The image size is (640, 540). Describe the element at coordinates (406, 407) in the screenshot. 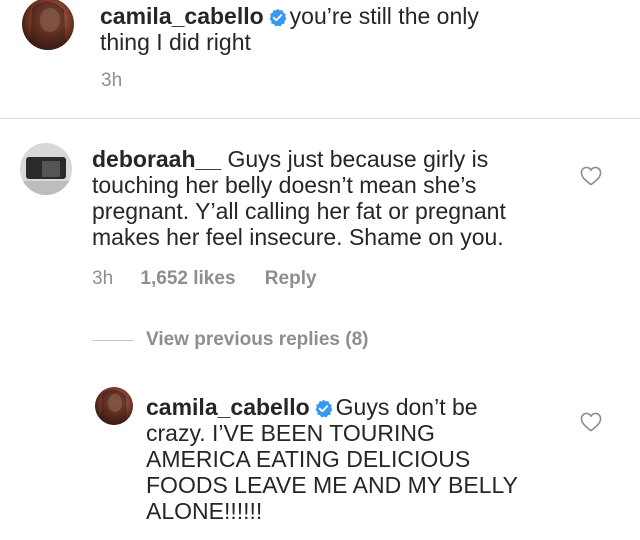

I see `reply-line-1: Guys don’t be` at that location.